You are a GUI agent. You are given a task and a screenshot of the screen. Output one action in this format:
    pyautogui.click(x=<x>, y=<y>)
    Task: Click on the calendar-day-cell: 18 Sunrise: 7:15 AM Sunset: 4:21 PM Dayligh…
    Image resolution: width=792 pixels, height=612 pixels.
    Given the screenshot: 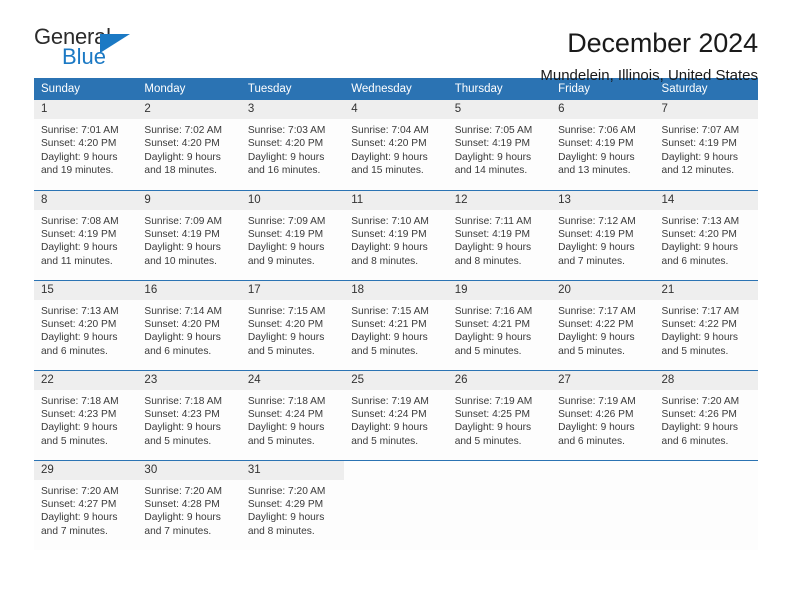 What is the action you would take?
    pyautogui.click(x=396, y=324)
    